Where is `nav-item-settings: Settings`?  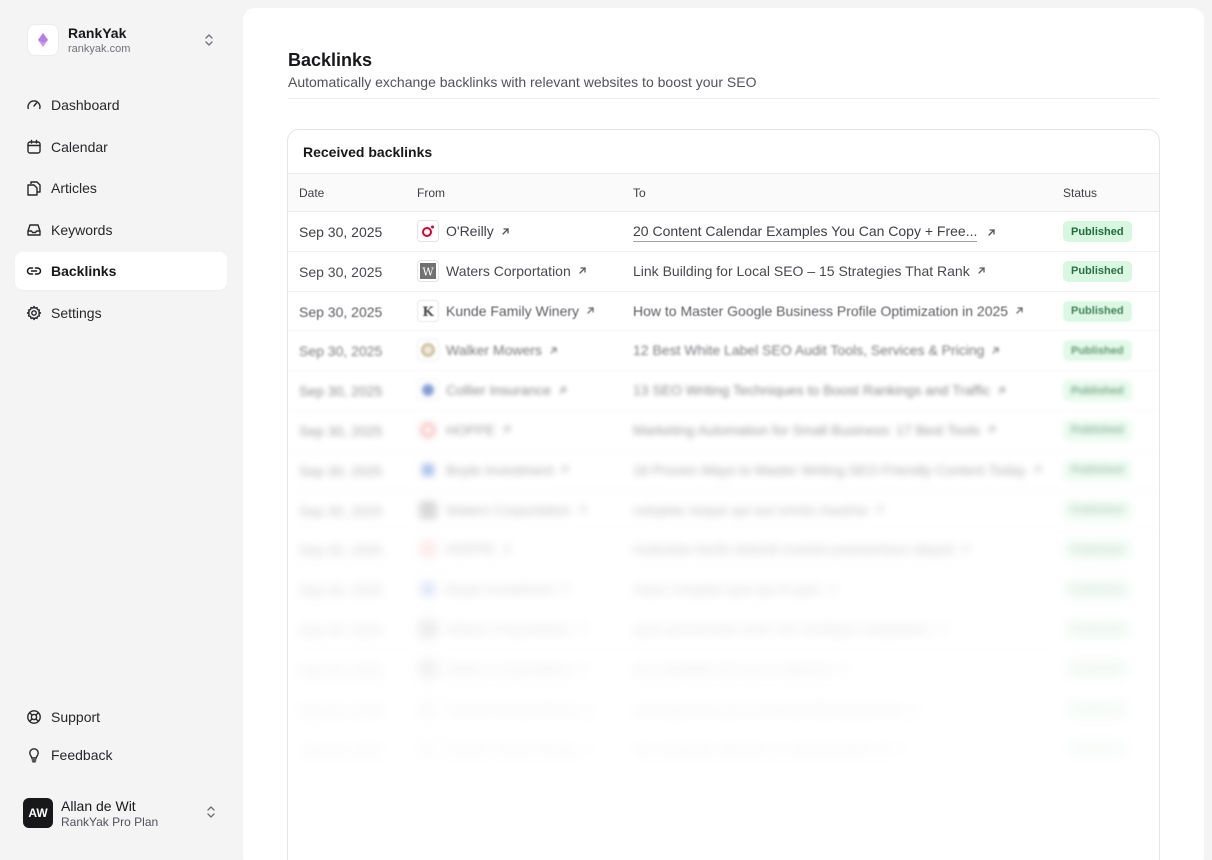
nav-item-settings: Settings is located at coordinates (121, 313).